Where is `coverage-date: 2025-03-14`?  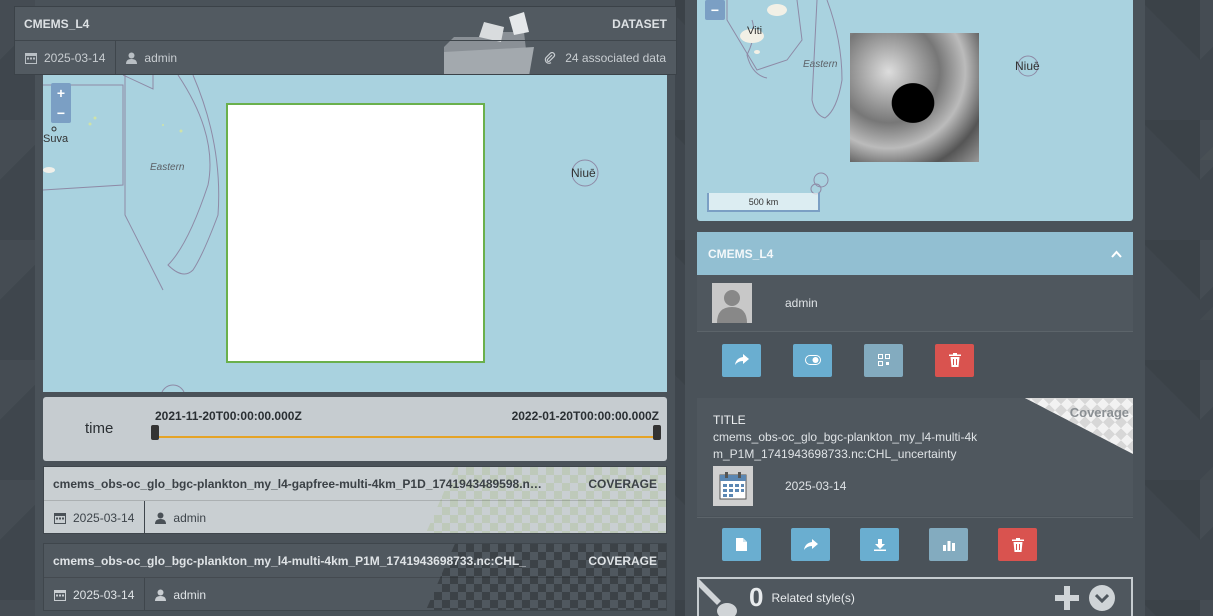
coverage-date: 2025-03-14 is located at coordinates (816, 486).